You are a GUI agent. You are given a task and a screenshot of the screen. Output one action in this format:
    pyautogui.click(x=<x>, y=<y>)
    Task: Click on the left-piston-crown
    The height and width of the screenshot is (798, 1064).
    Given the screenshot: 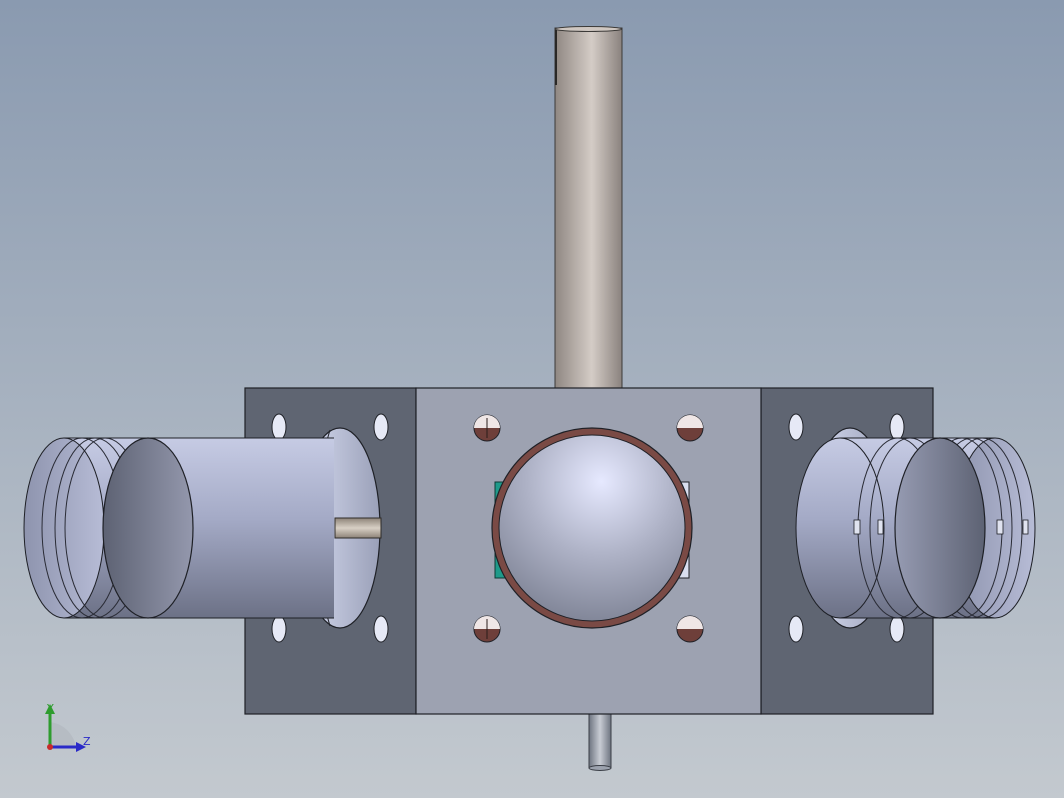 What is the action you would take?
    pyautogui.click(x=148, y=528)
    